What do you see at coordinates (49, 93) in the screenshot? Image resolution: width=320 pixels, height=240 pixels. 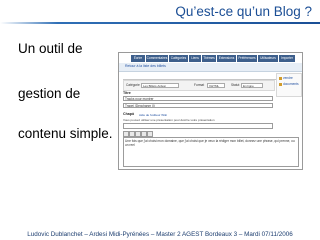 I see `bullet-line-2: gestion de` at bounding box center [49, 93].